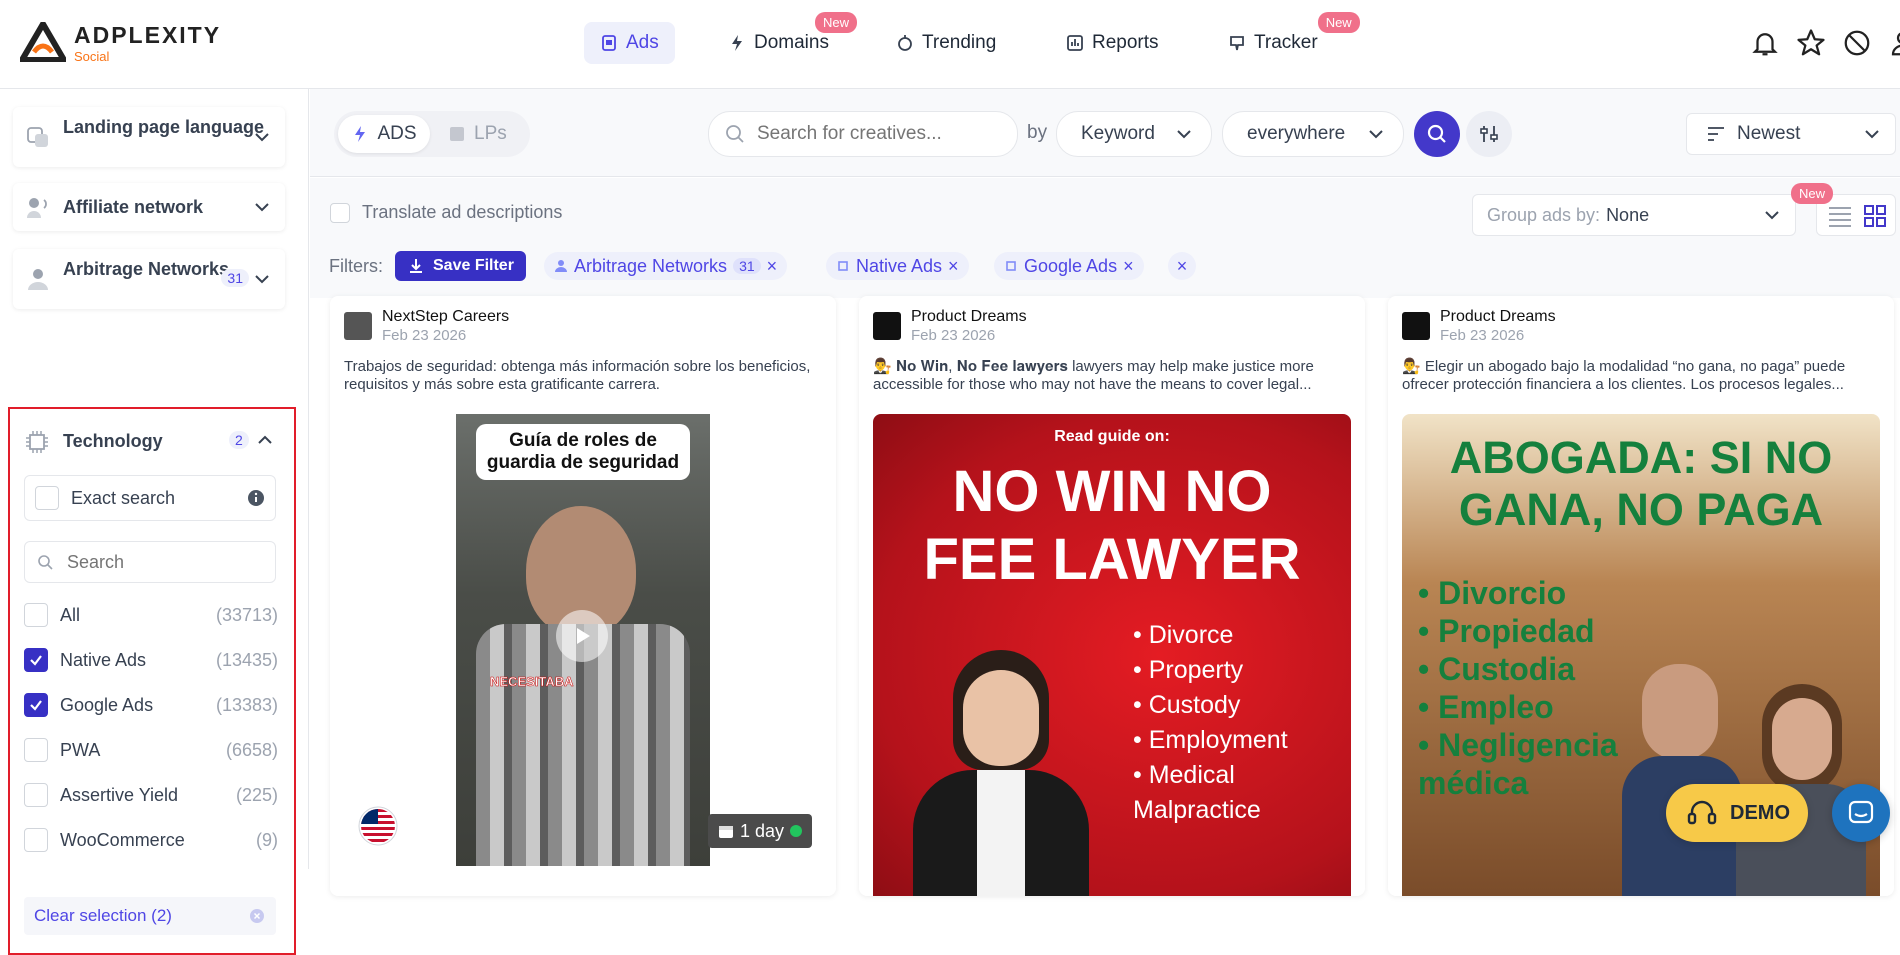 The image size is (1900, 955). What do you see at coordinates (532, 682) in the screenshot?
I see `video-overlay-text: NECESITABA` at bounding box center [532, 682].